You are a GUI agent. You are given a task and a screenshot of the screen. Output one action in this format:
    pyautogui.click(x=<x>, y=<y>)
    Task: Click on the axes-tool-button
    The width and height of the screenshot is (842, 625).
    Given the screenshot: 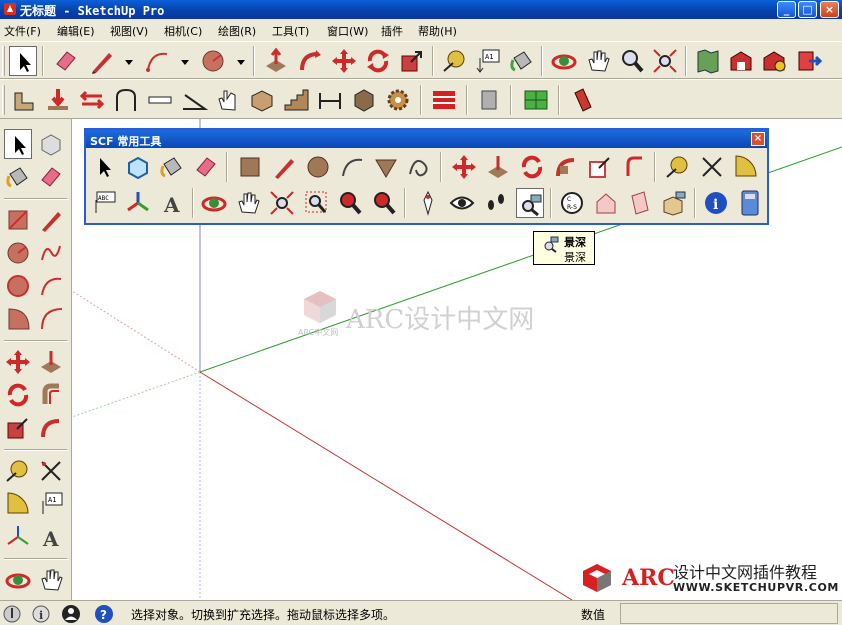 What is the action you would take?
    pyautogui.click(x=18, y=537)
    